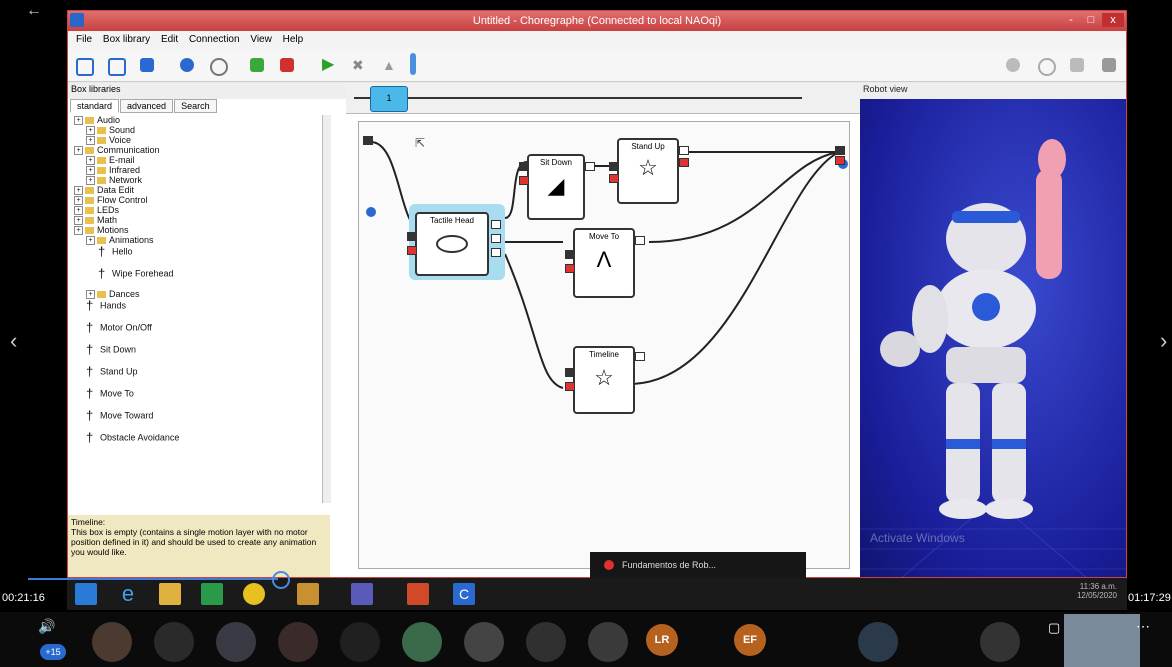 The image size is (1172, 667). What do you see at coordinates (101, 230) in the screenshot?
I see `tree-folder: + Motions` at bounding box center [101, 230].